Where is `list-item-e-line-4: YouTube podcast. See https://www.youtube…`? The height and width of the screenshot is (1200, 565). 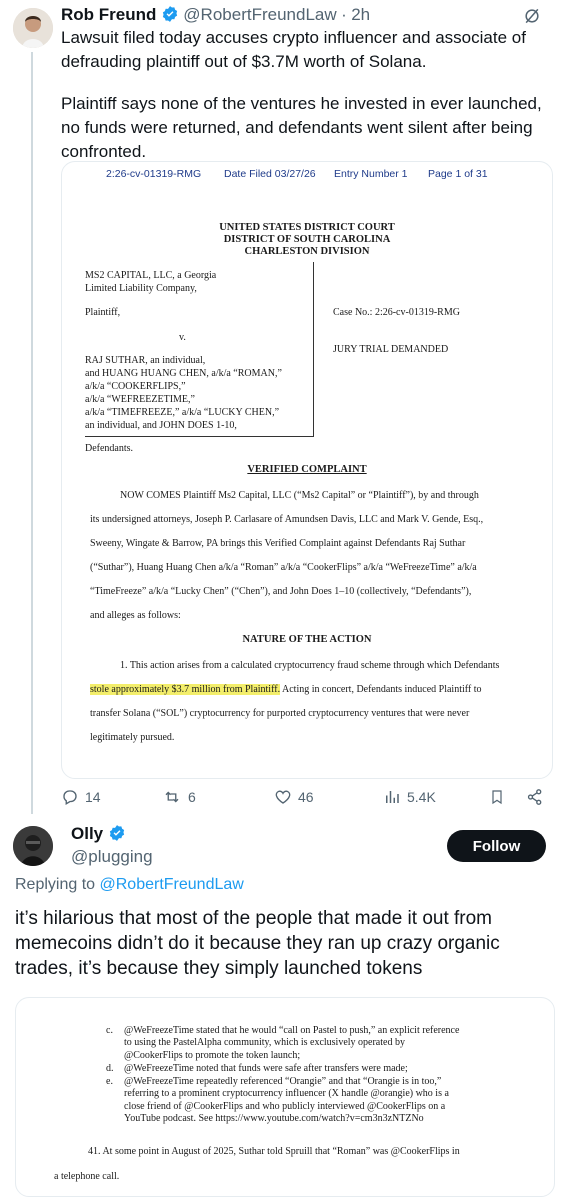 list-item-e-line-4: YouTube podcast. See https://www.youtube… is located at coordinates (274, 1119).